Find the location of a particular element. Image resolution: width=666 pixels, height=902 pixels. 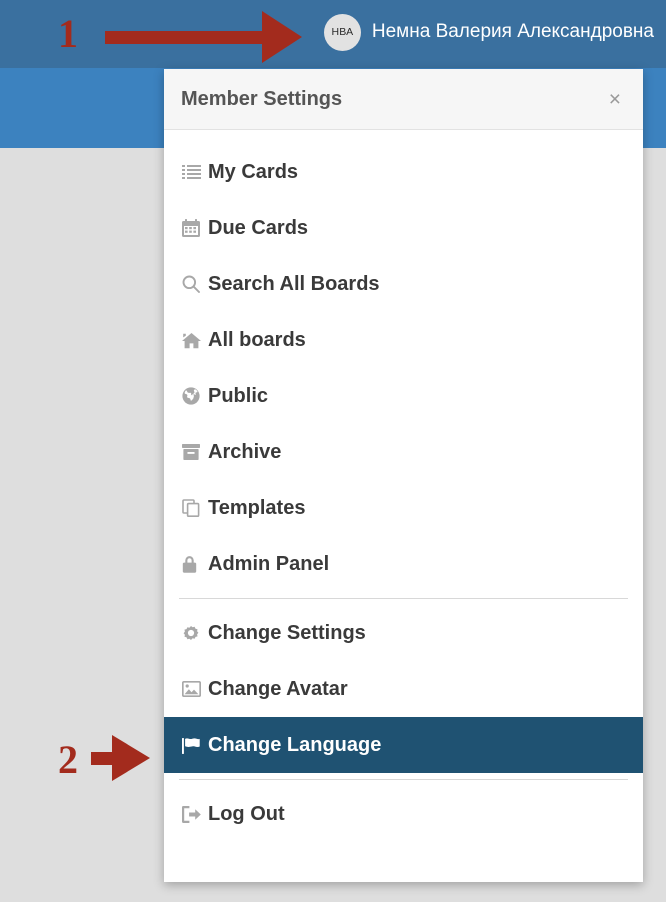

copy-icon is located at coordinates (195, 508).